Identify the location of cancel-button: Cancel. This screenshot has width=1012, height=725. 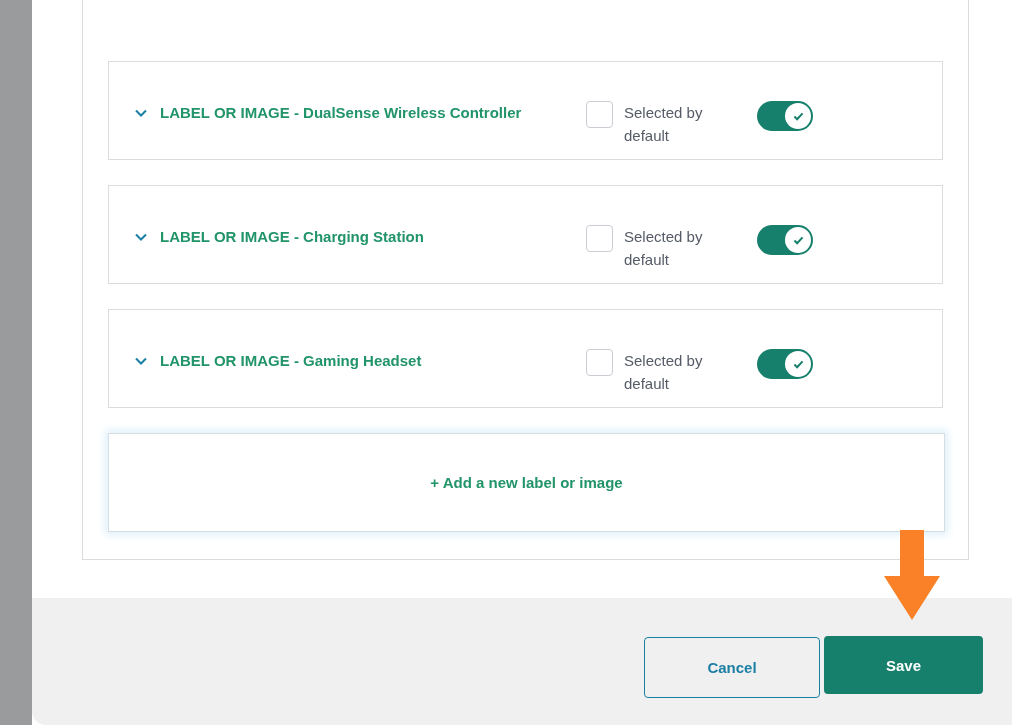
(732, 667).